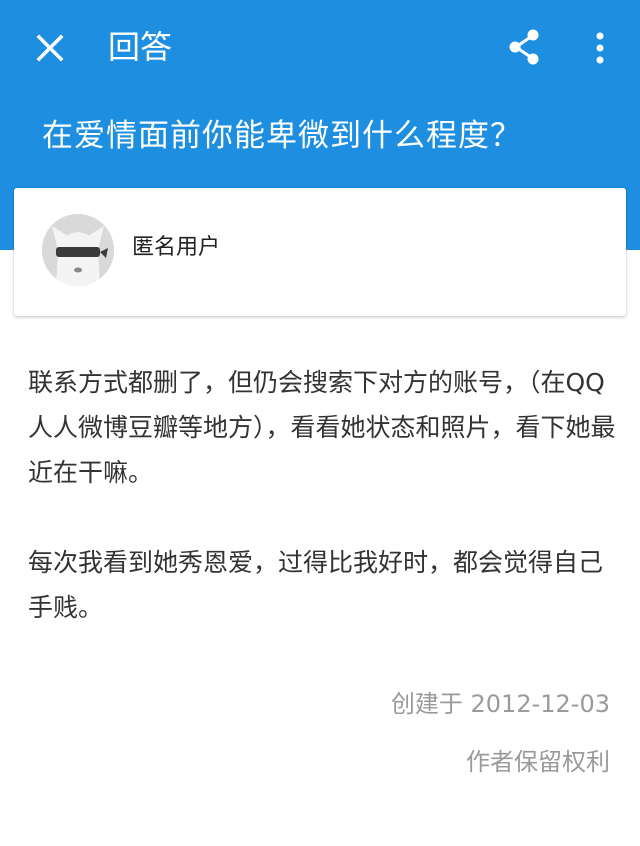 The width and height of the screenshot is (640, 846). What do you see at coordinates (282, 136) in the screenshot?
I see `question-title: 在爱情面前你能卑微到什么程度？` at bounding box center [282, 136].